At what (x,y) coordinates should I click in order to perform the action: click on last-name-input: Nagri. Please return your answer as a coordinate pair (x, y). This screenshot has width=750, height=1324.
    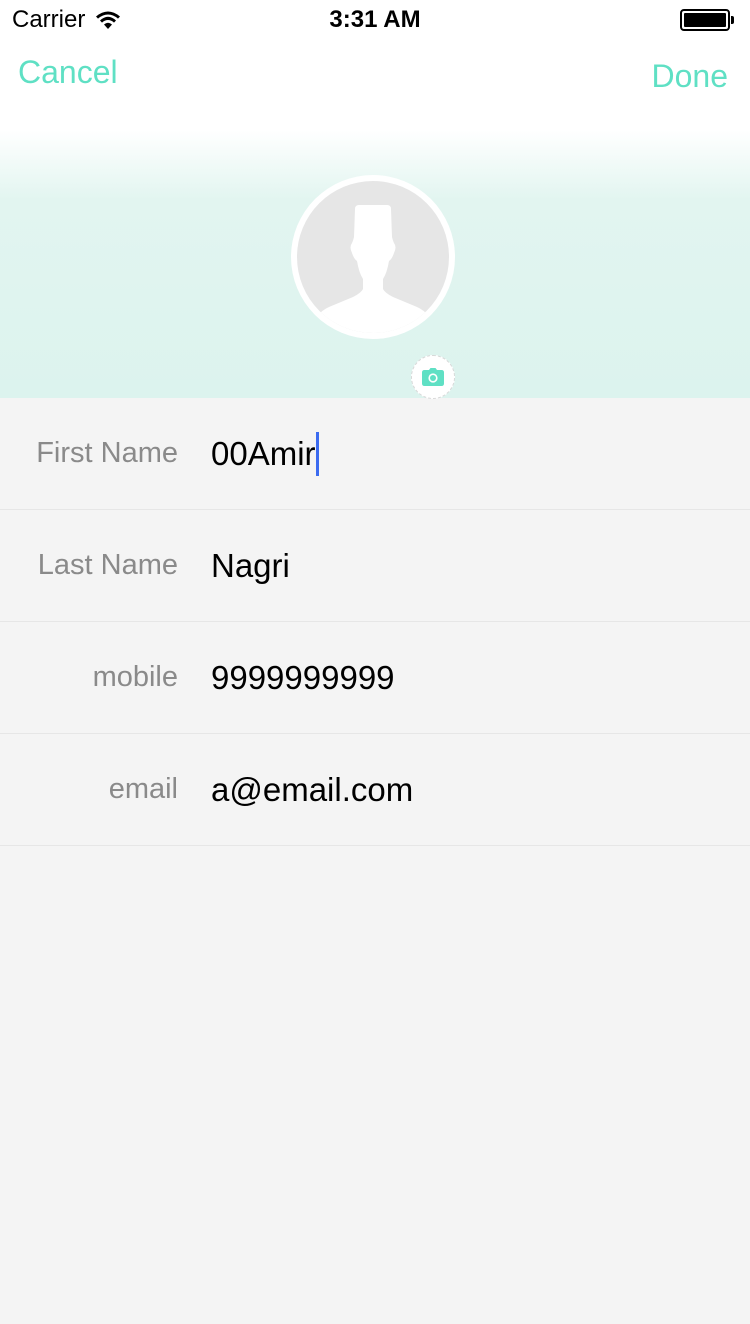
    Looking at the image, I should click on (250, 566).